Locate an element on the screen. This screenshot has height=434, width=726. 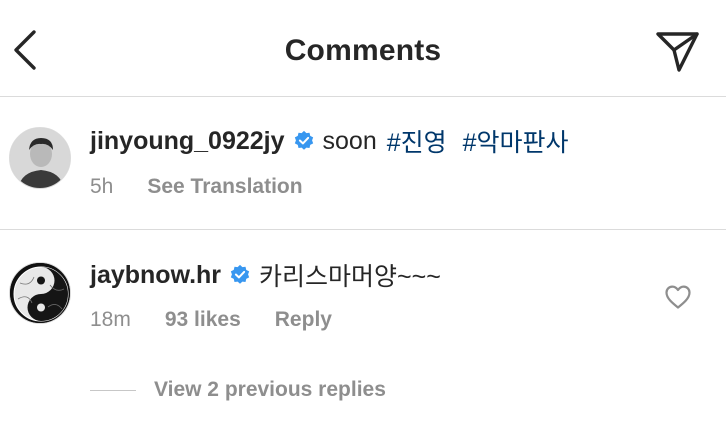
caption-meta: 5h See Translation is located at coordinates (213, 187).